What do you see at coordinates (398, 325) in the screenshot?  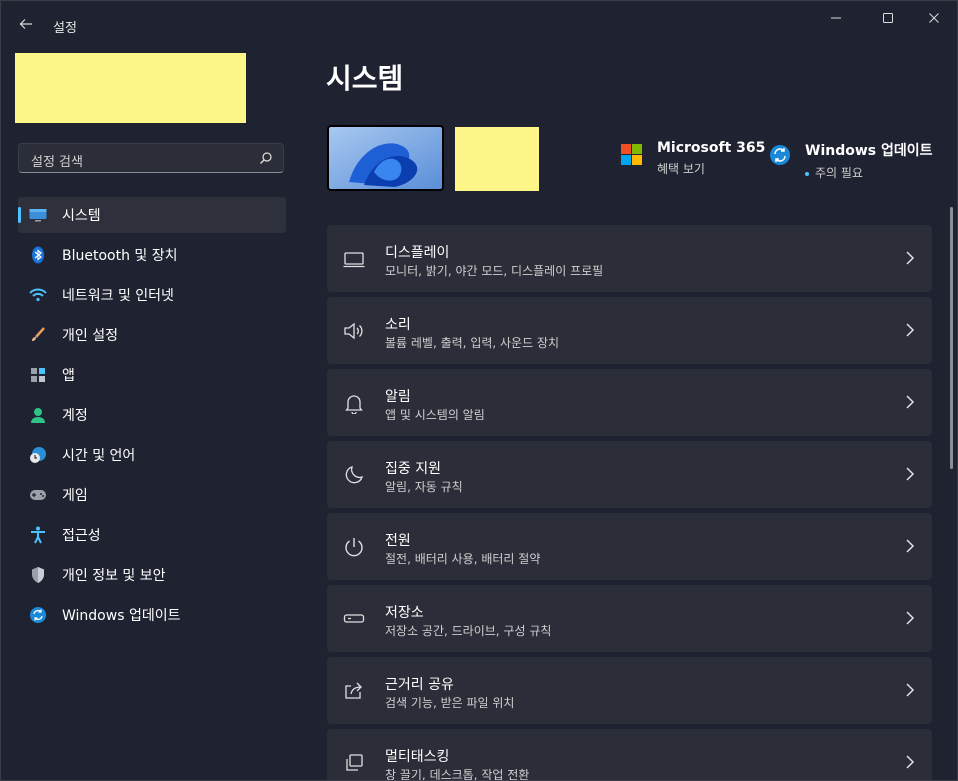 I see `card-title: 소리` at bounding box center [398, 325].